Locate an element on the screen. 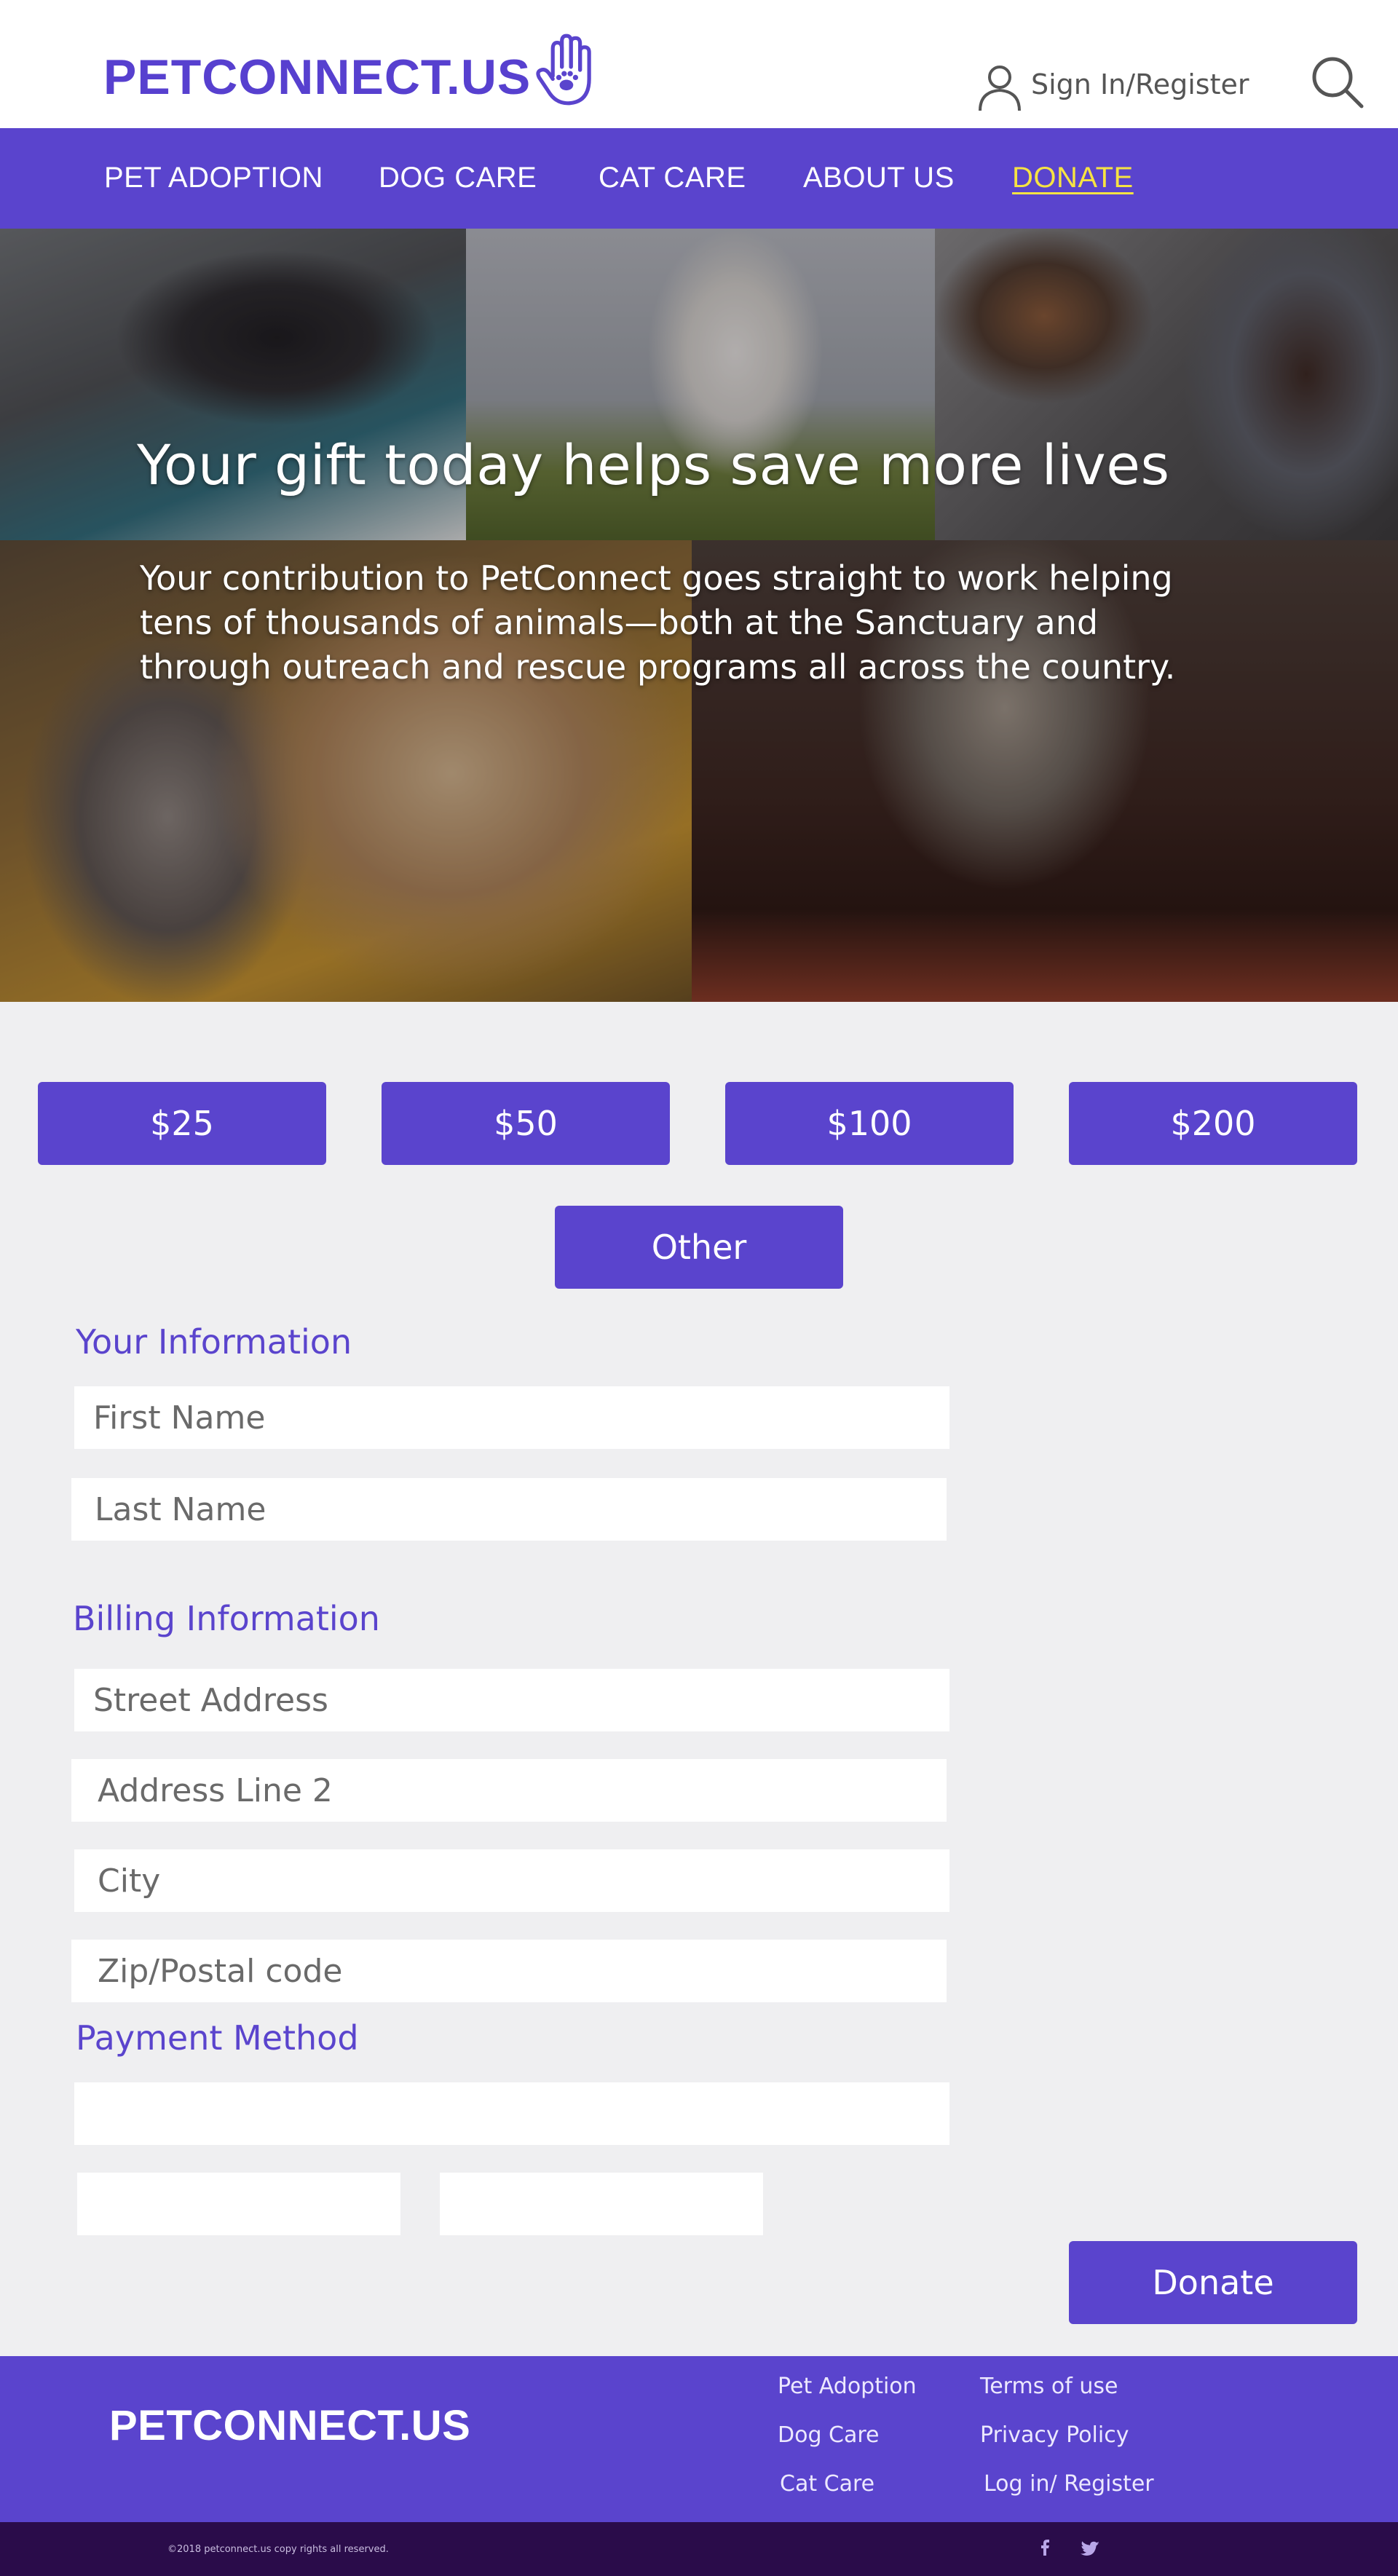 This screenshot has width=1398, height=2576. signin-register-link: Sign In/Register is located at coordinates (1140, 84).